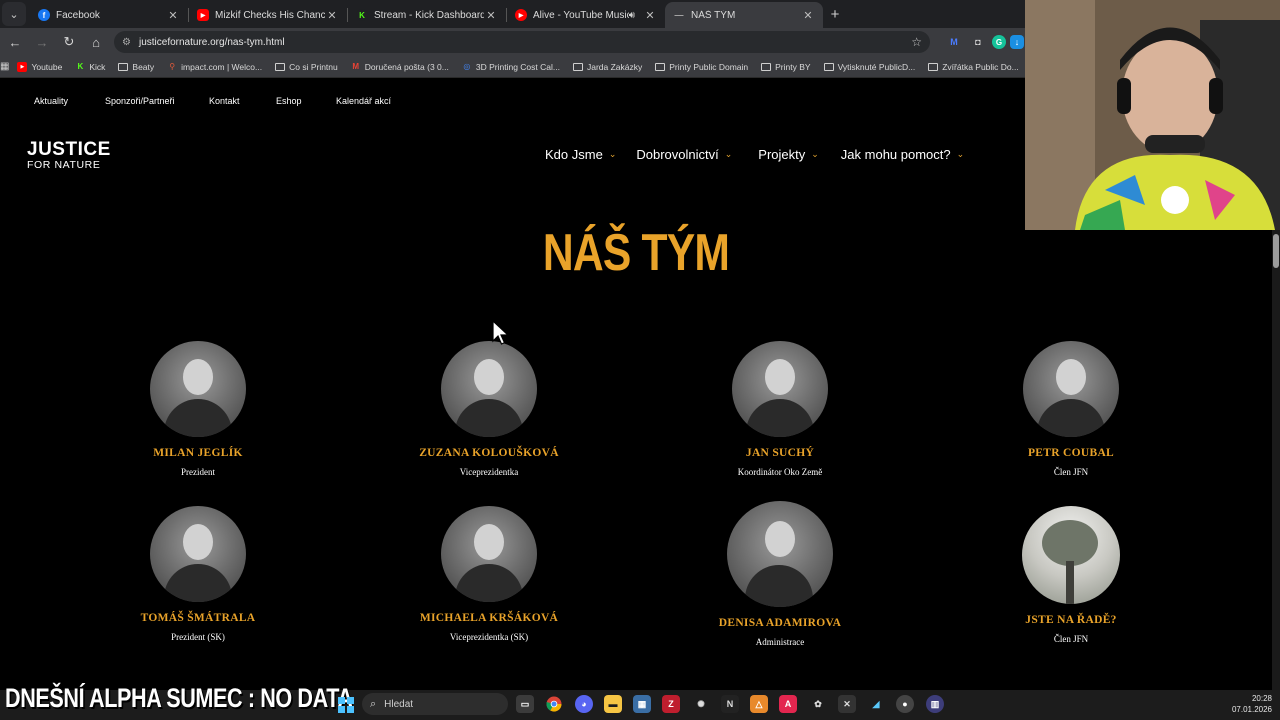 This screenshot has width=1280, height=720. Describe the element at coordinates (636, 253) in the screenshot. I see `page-title: NÁŠ TÝM` at that location.